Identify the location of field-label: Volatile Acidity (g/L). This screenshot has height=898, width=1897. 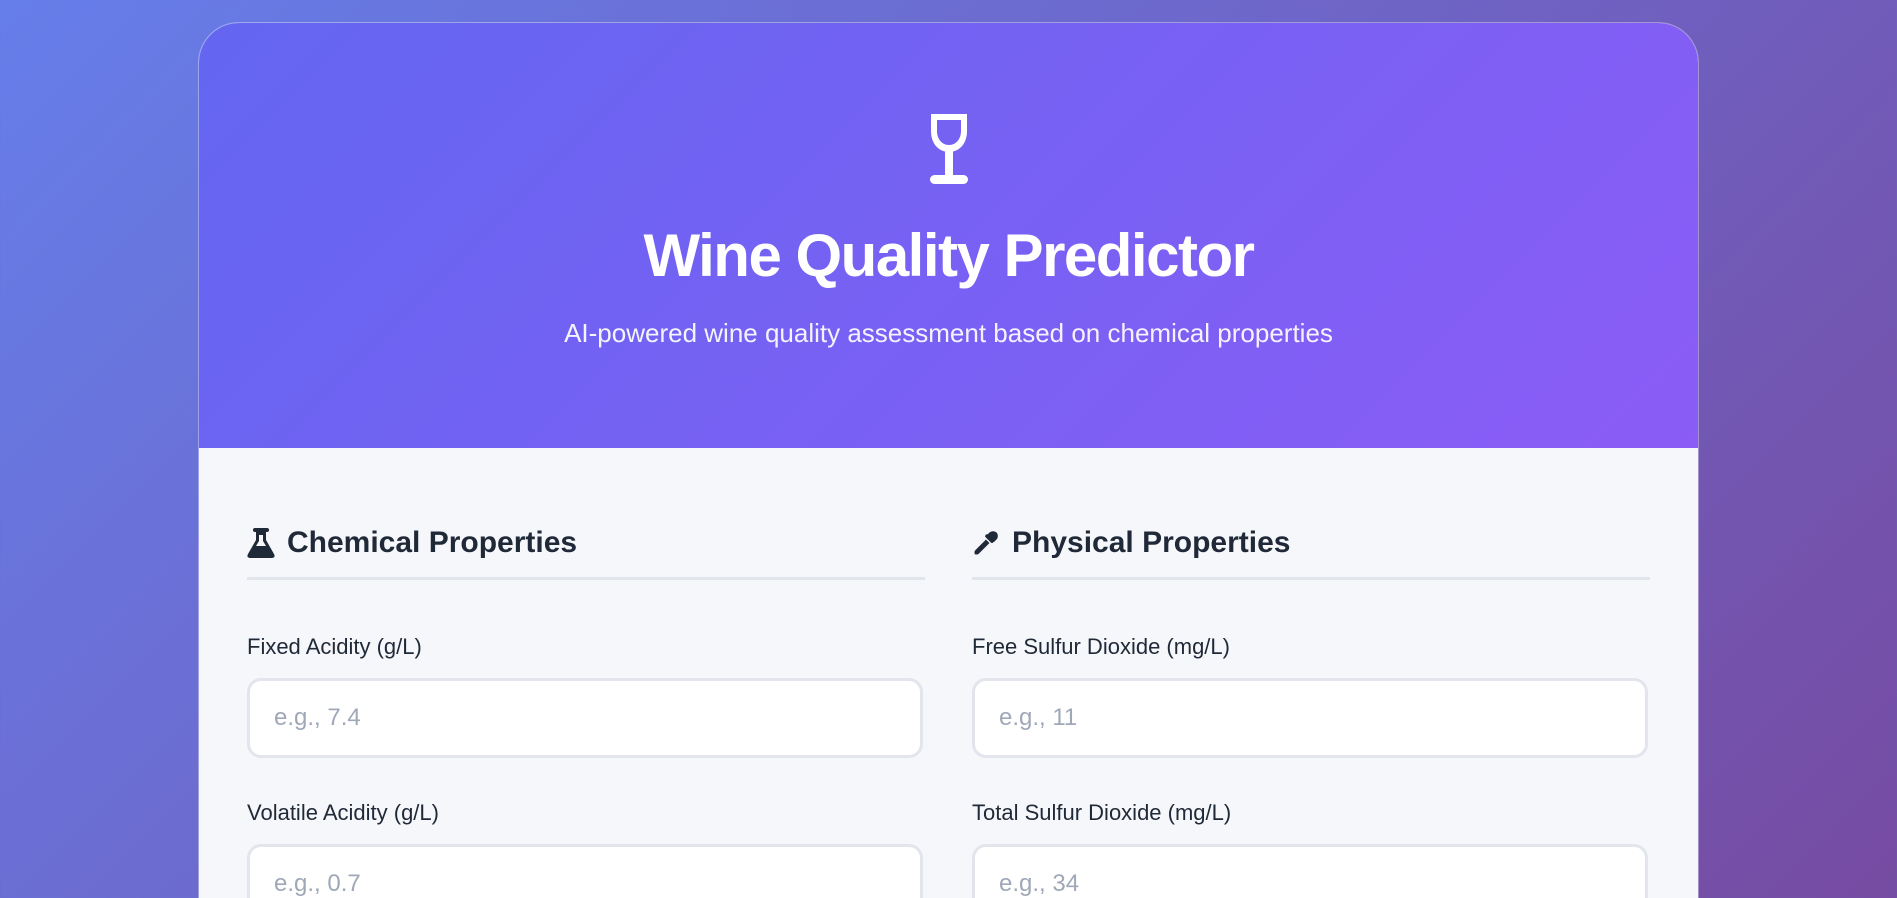
(343, 812).